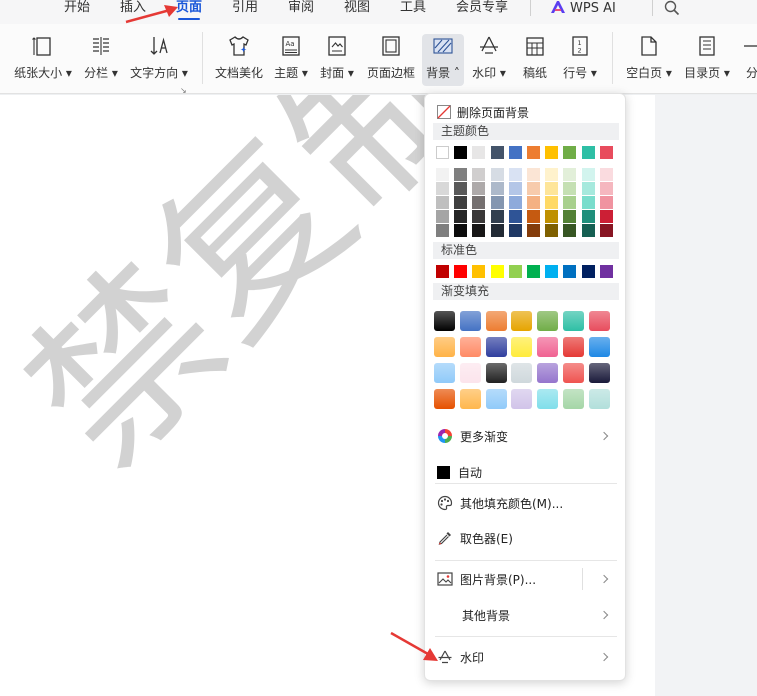  Describe the element at coordinates (475, 538) in the screenshot. I see `eyedropper-item: 取色器(E)` at that location.